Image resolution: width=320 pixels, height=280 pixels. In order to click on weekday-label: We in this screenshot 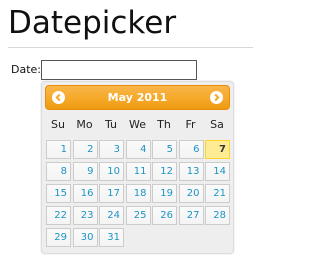, I will do `click(137, 124)`.